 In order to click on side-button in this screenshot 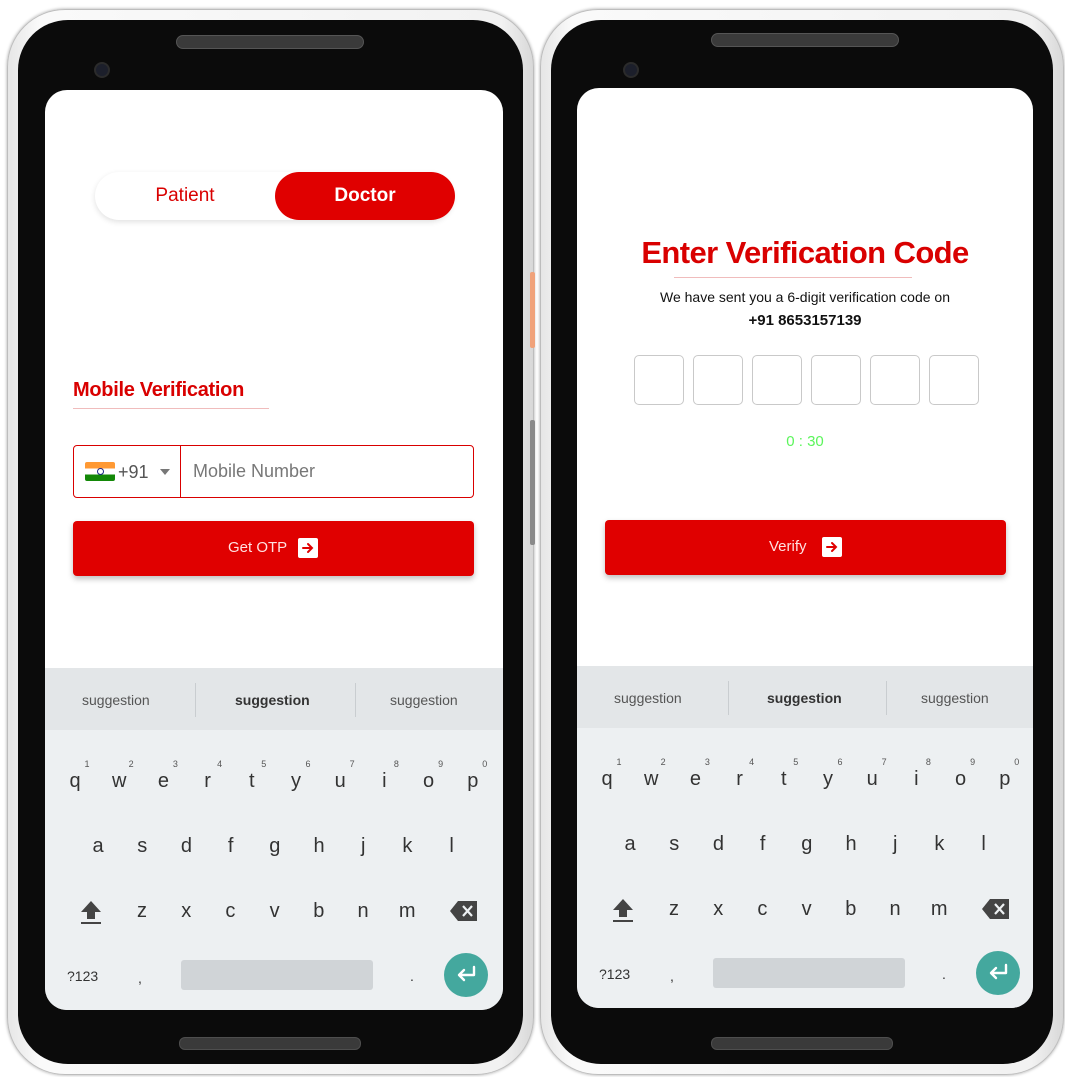, I will do `click(532, 310)`.